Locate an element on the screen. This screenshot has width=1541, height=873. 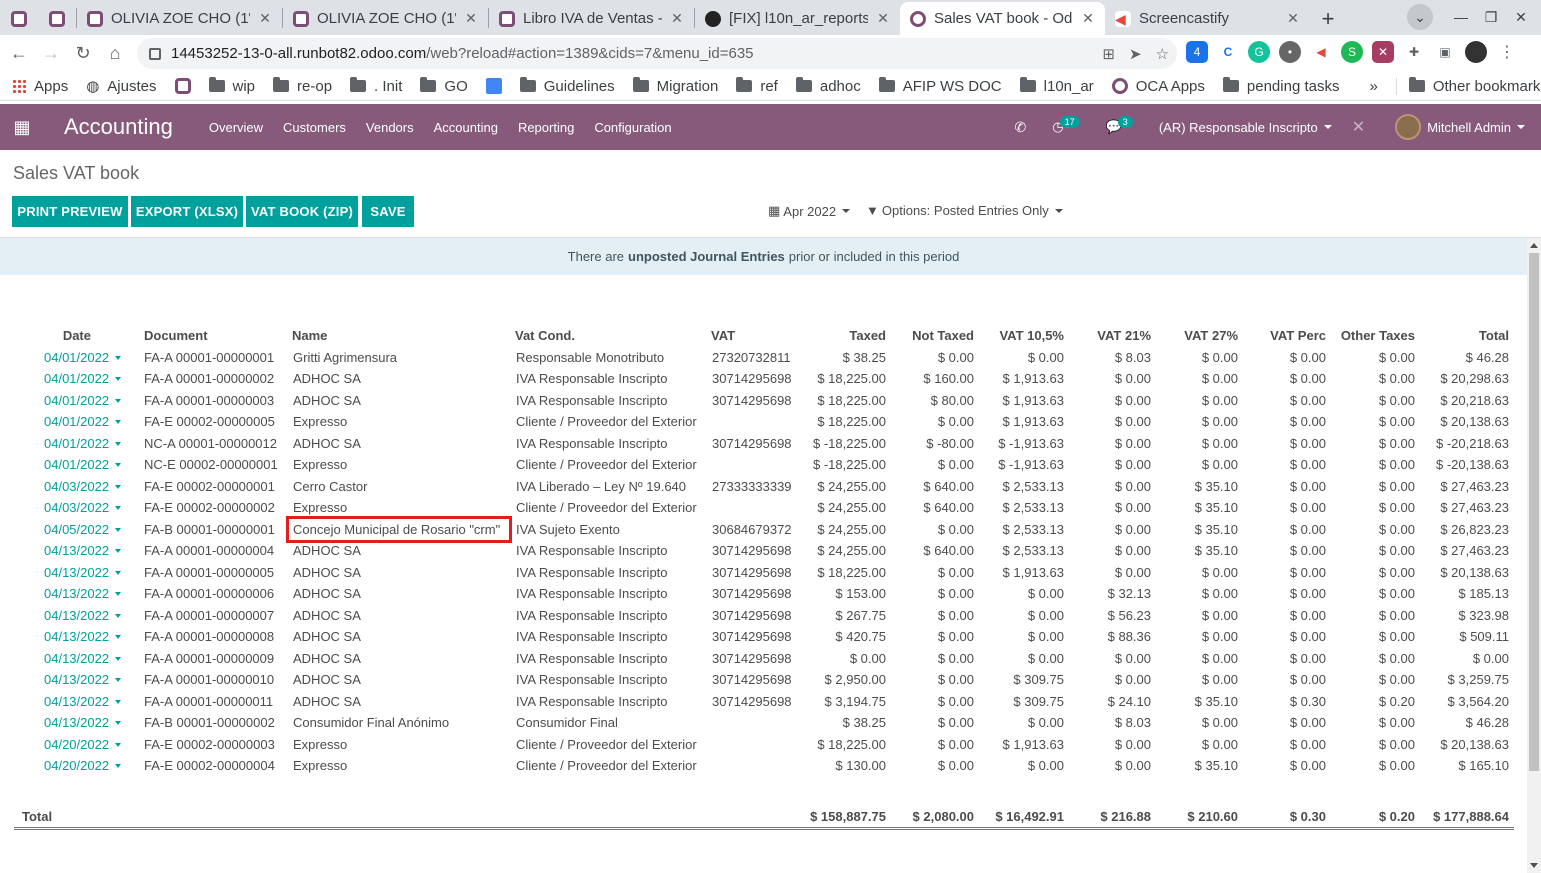
bookmark-folder: l10n_ar is located at coordinates (1056, 86).